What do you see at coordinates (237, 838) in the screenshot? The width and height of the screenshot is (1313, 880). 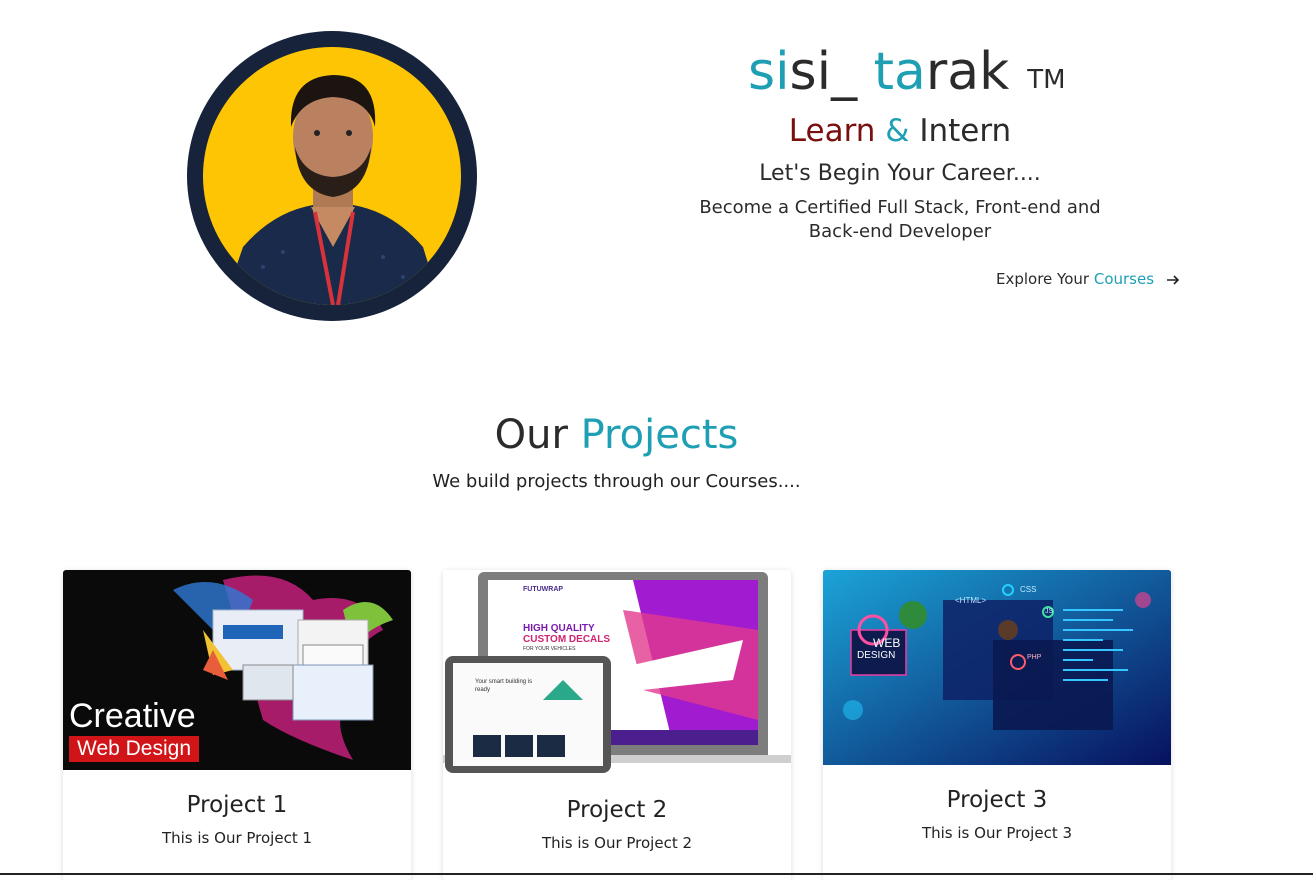 I see `project-1-text: This is Our Project 1` at bounding box center [237, 838].